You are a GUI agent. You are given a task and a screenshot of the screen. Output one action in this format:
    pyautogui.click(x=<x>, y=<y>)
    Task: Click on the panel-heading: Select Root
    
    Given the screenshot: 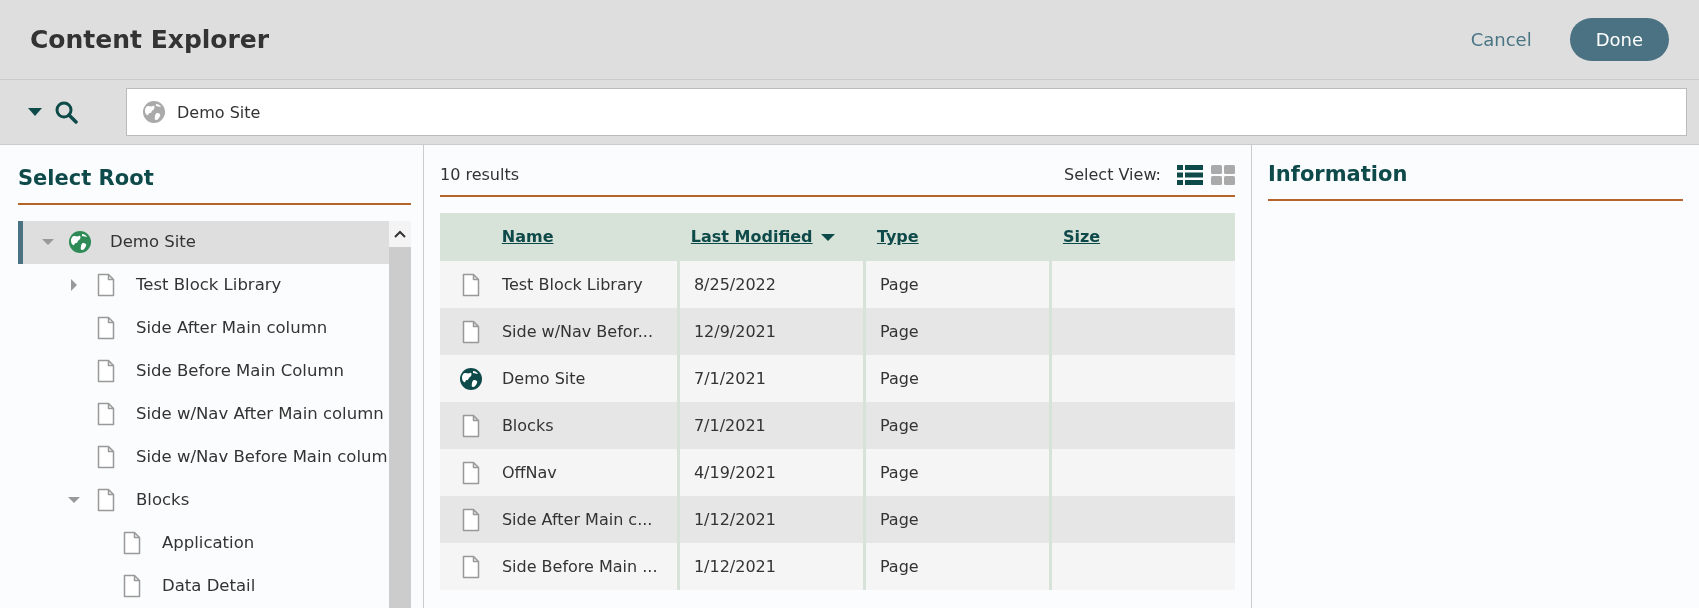 What is the action you would take?
    pyautogui.click(x=86, y=178)
    